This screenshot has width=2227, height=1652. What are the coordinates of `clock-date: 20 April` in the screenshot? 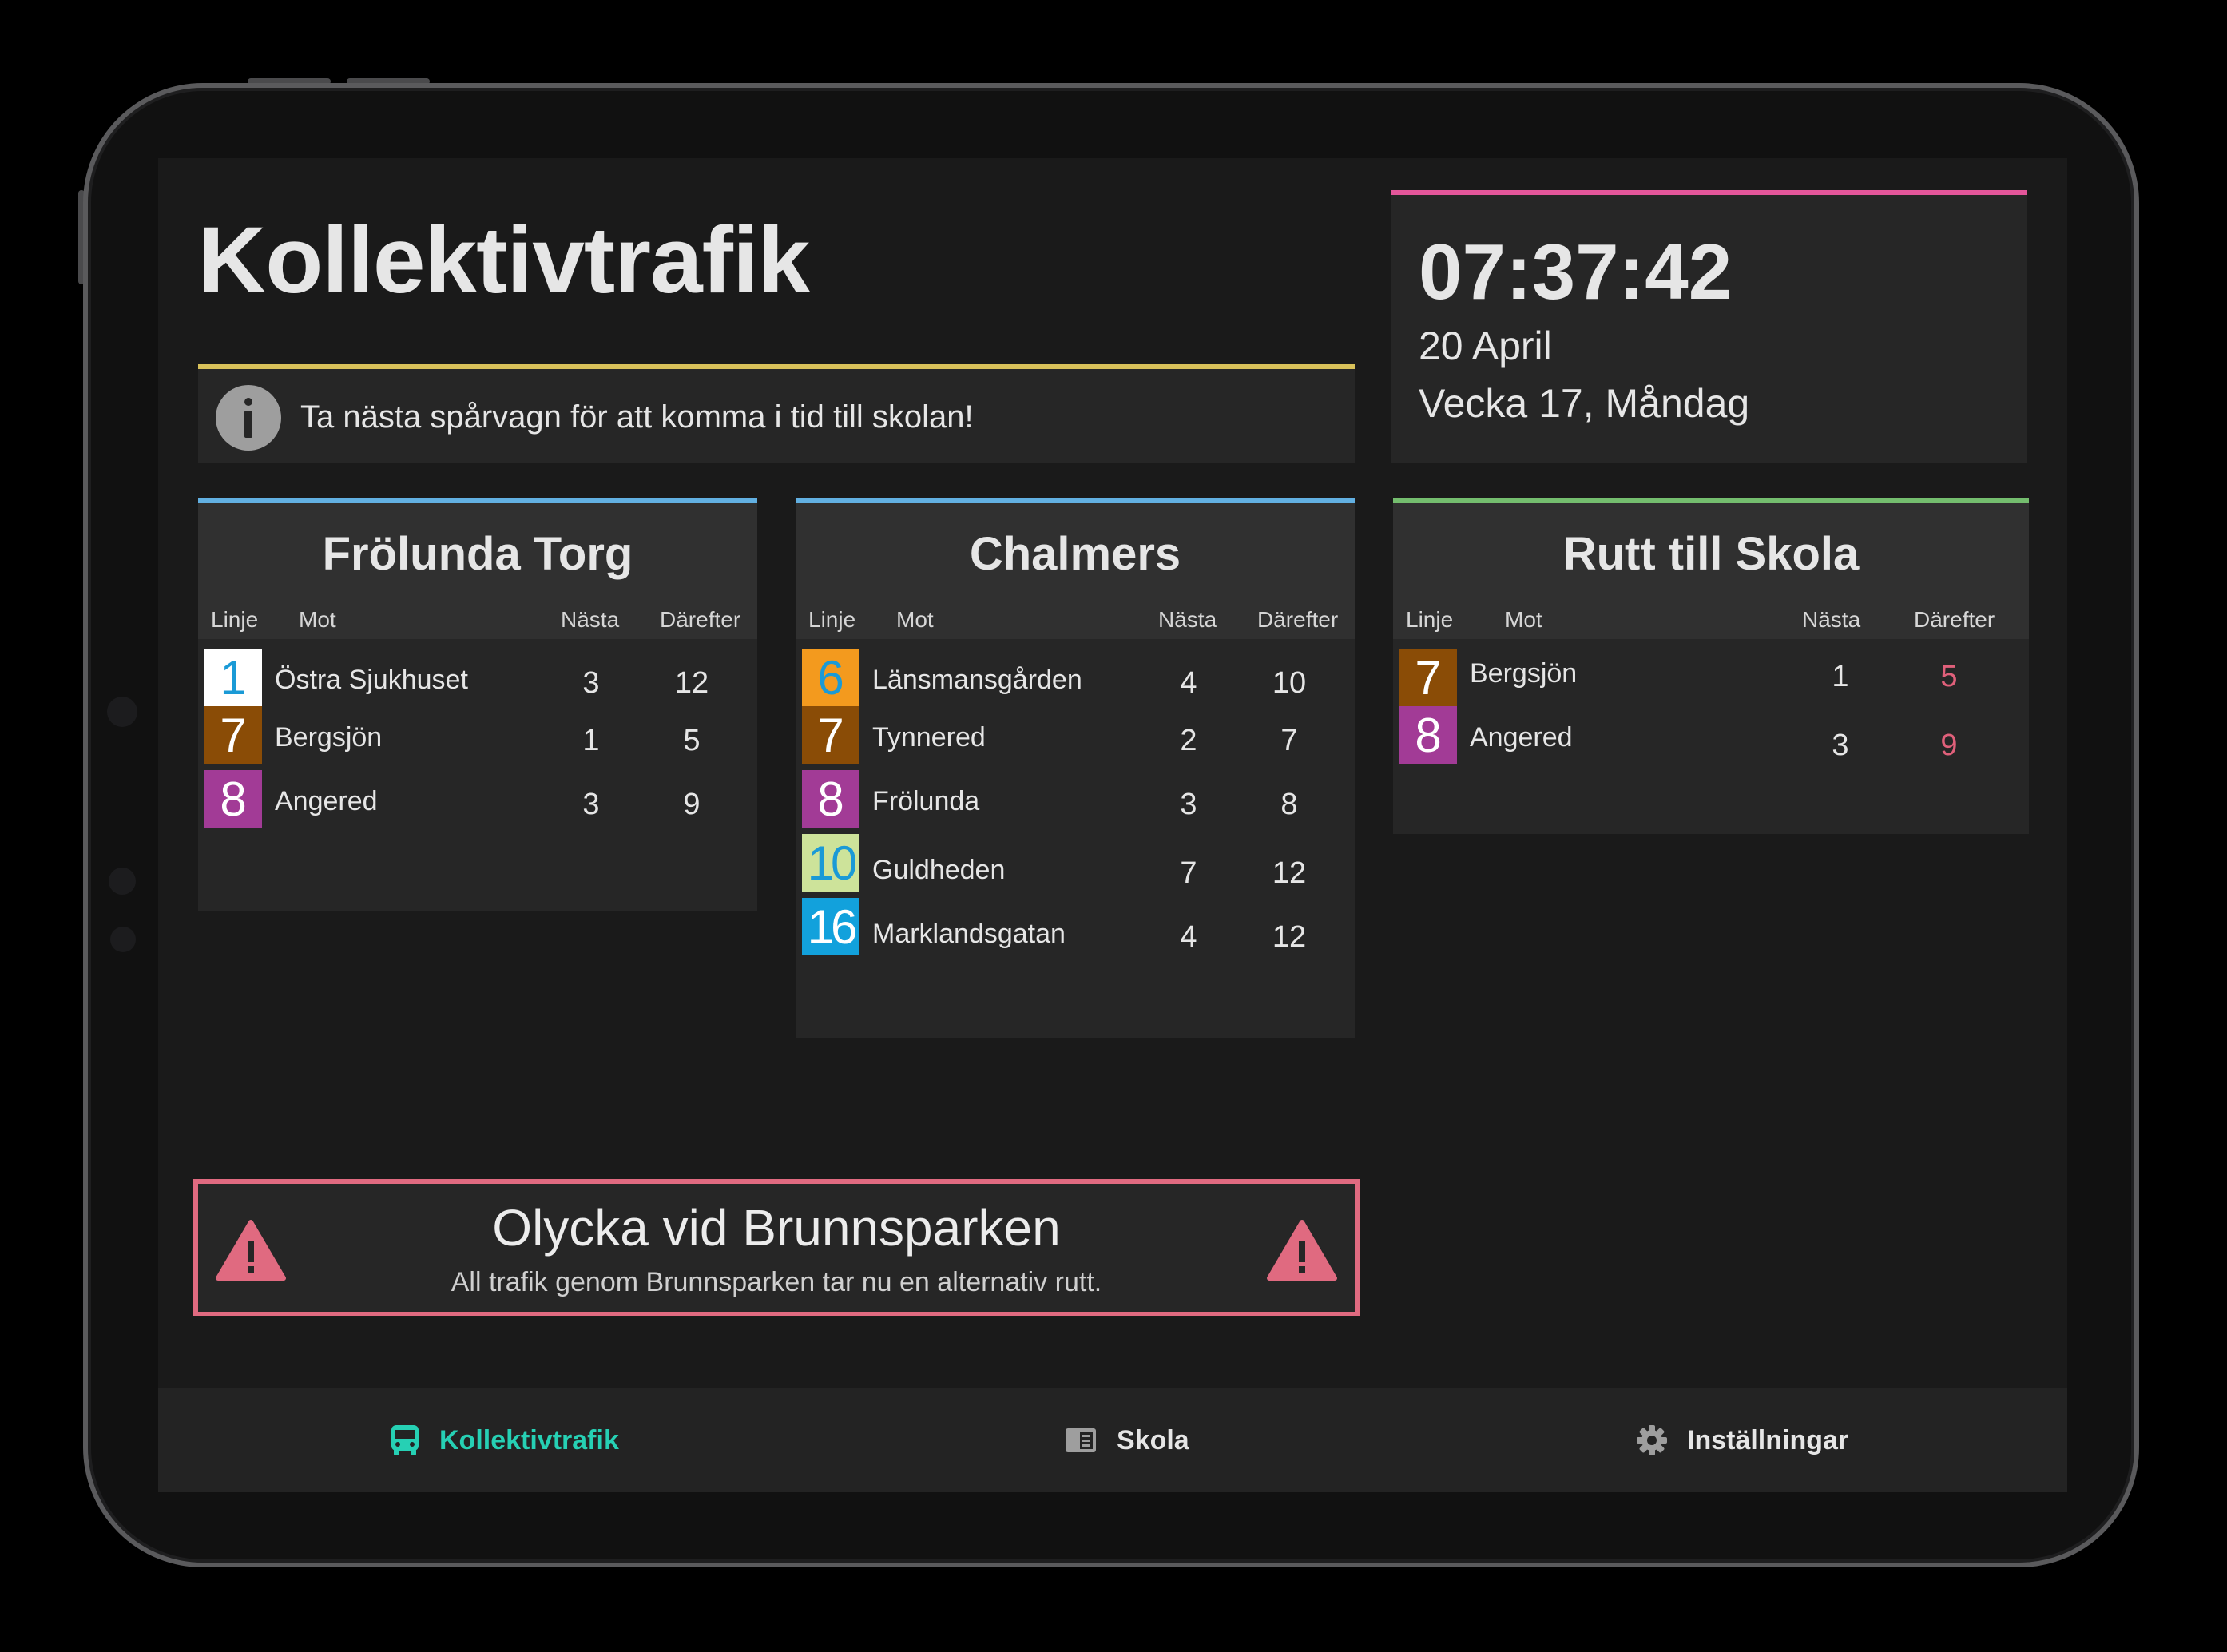 It's located at (1486, 346).